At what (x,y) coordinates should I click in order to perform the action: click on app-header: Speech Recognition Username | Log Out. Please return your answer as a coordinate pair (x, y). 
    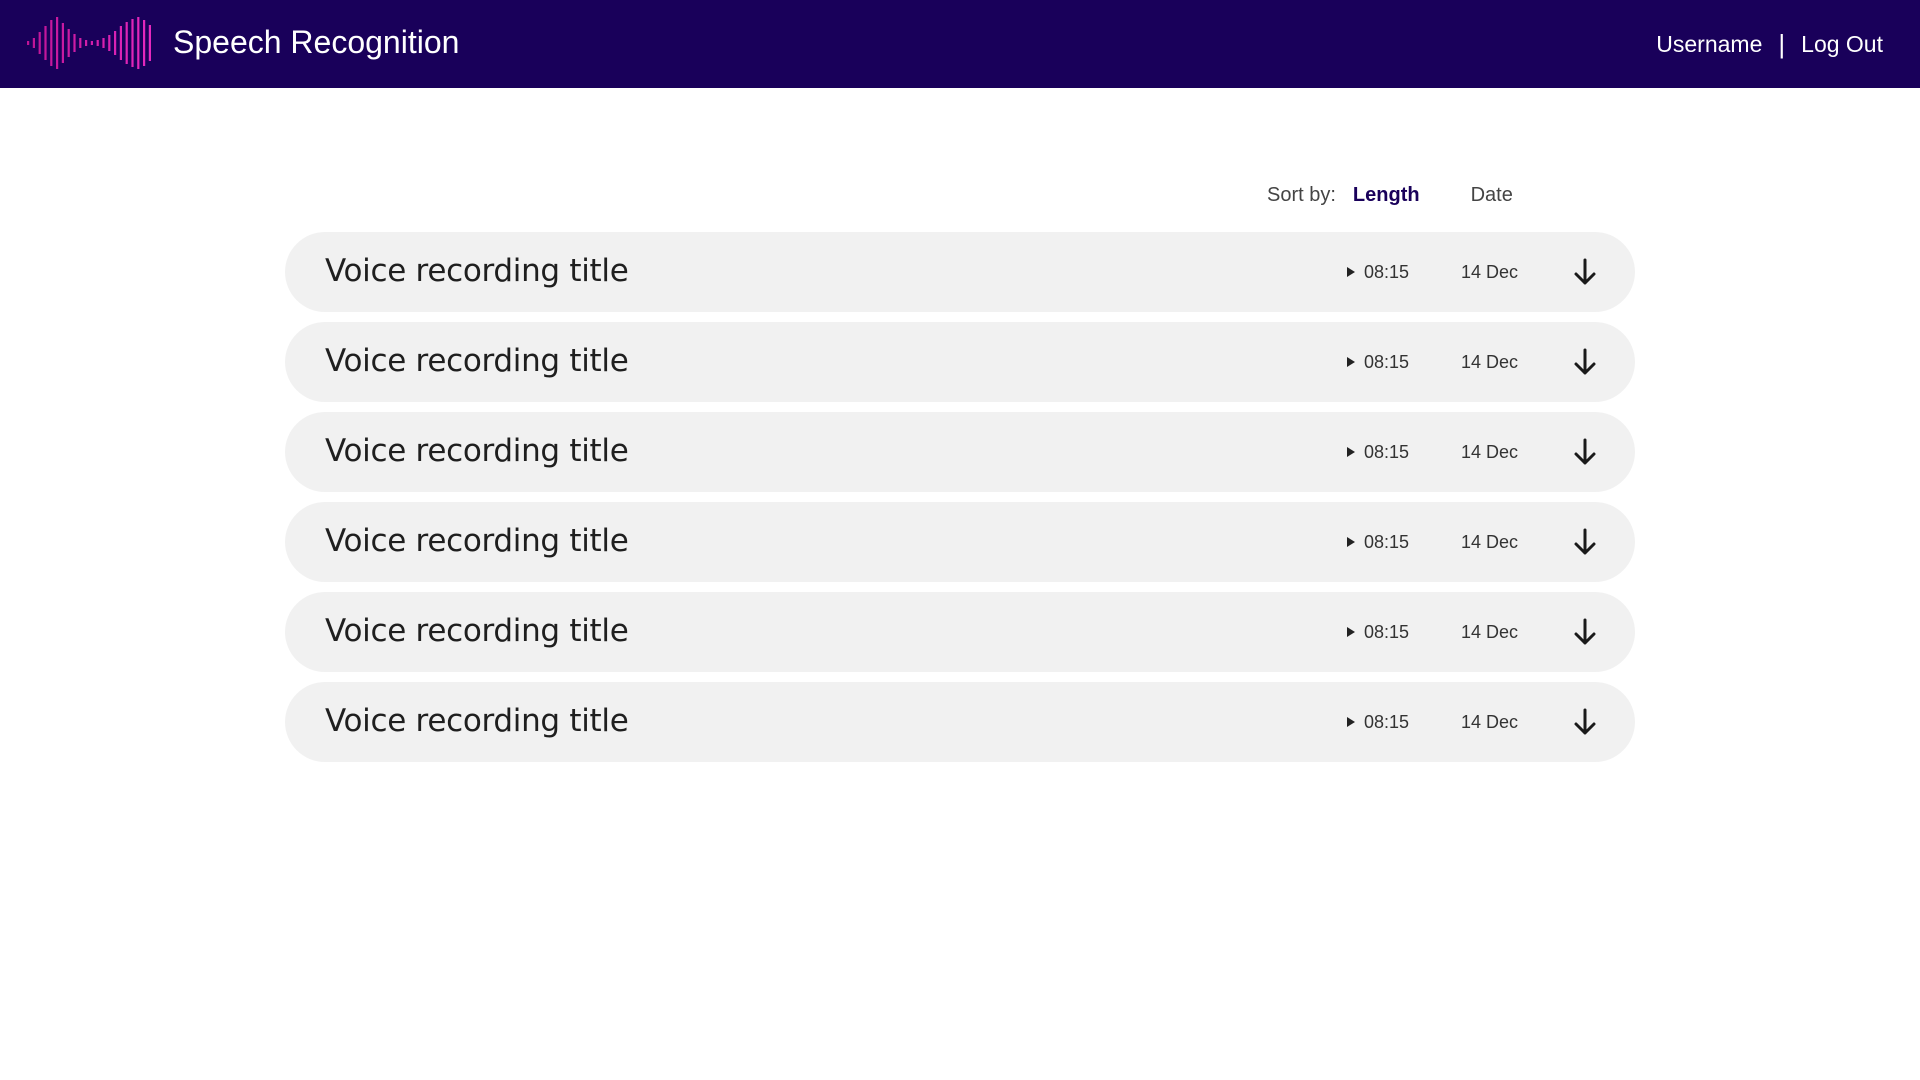
    Looking at the image, I should click on (960, 44).